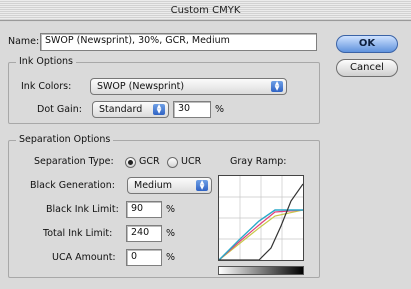 The width and height of the screenshot is (411, 289). I want to click on gray-ramp-gradient-bar, so click(261, 270).